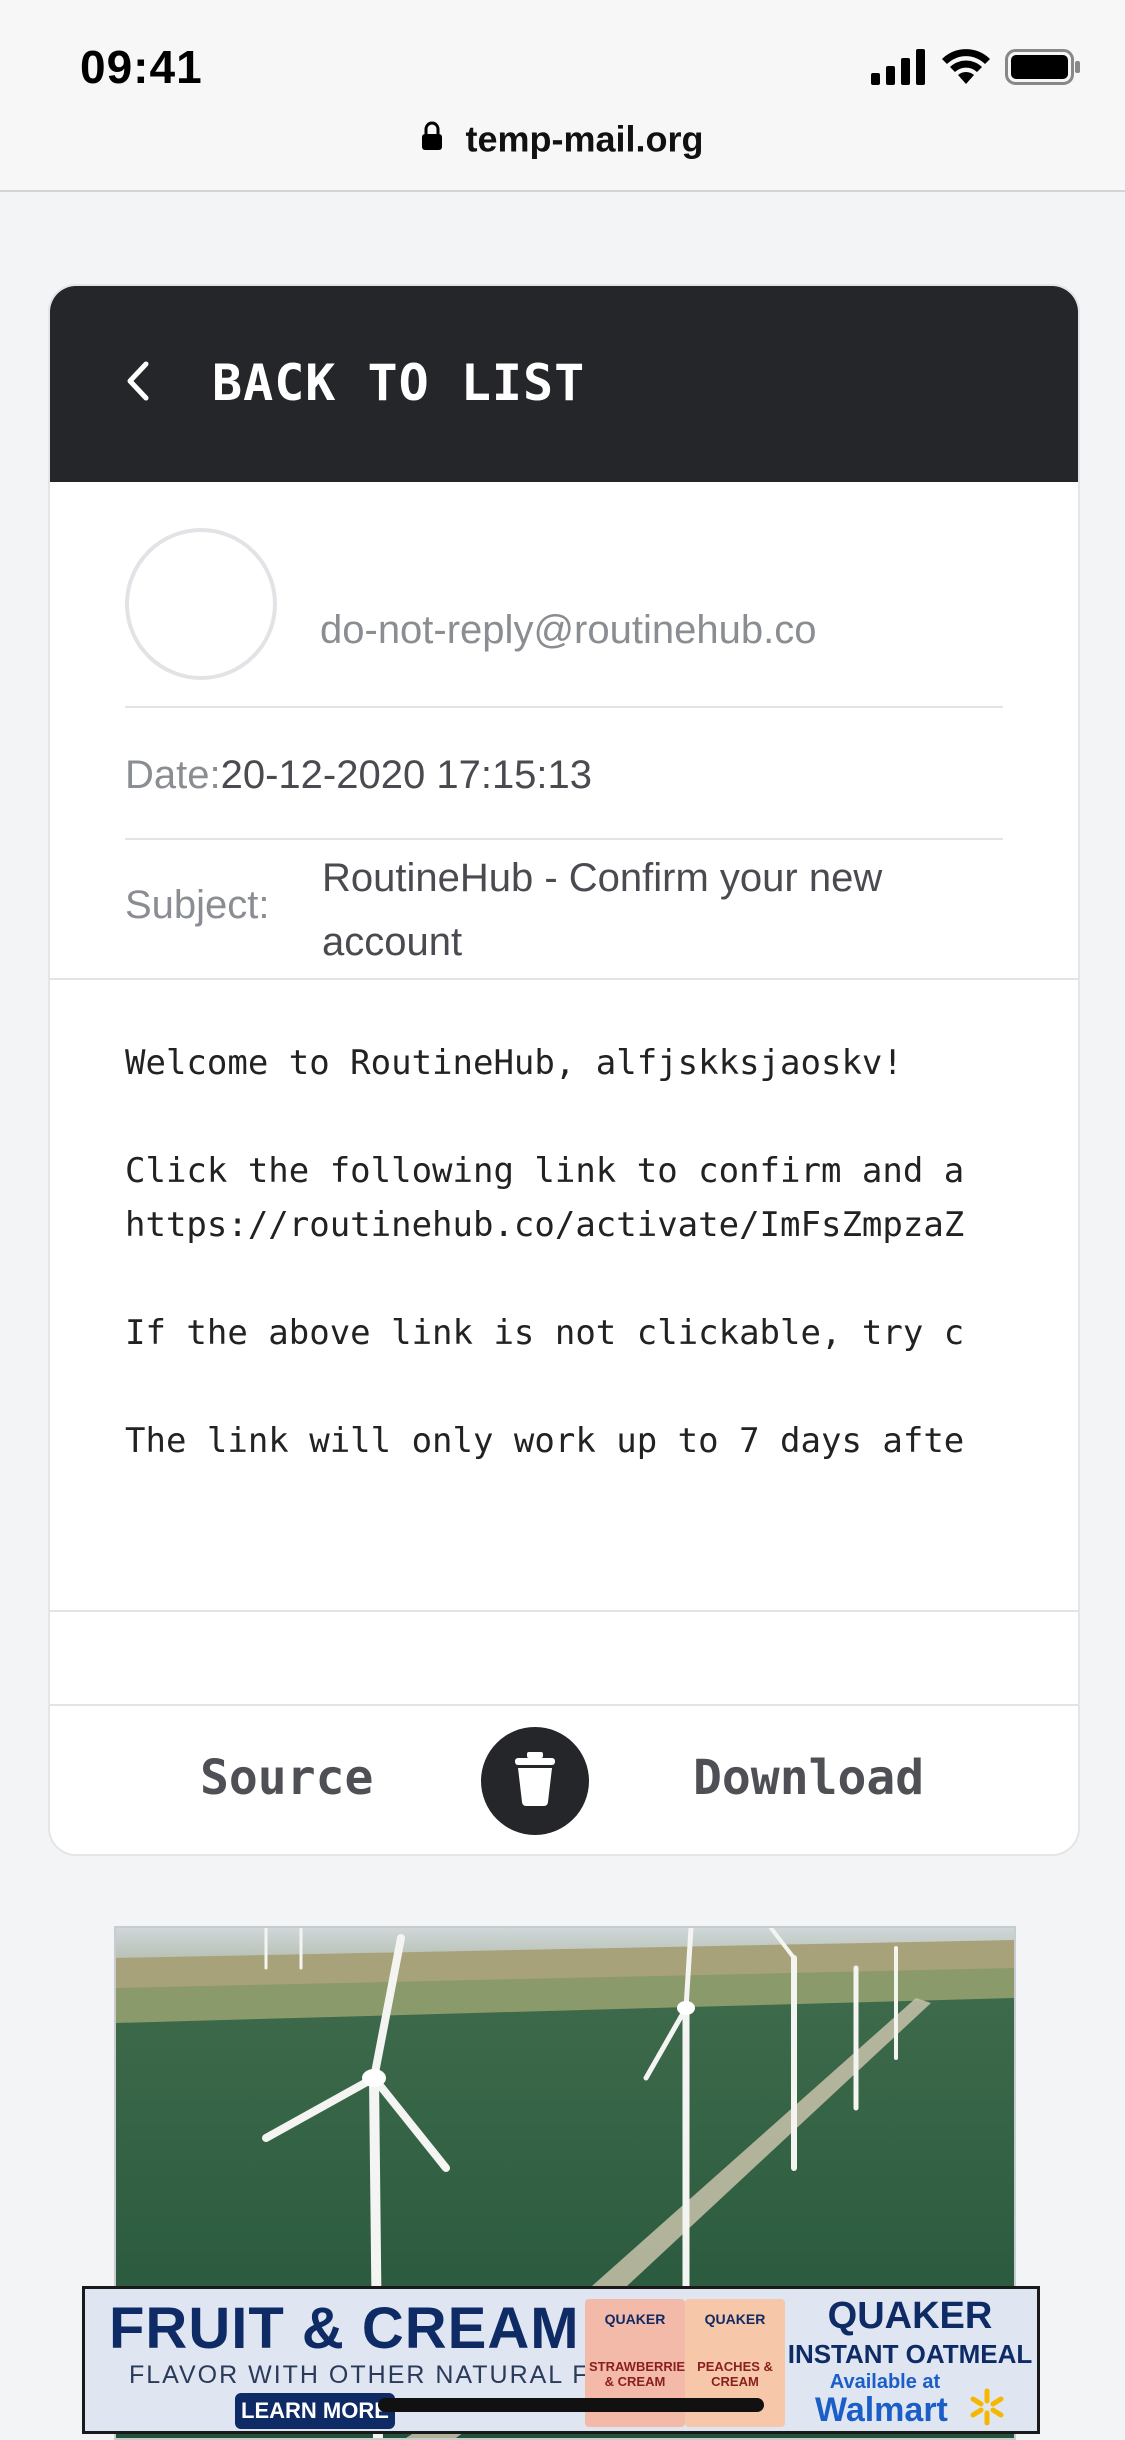 The width and height of the screenshot is (1125, 2440). What do you see at coordinates (406, 775) in the screenshot?
I see `date-value: 20-12-2020 17:15:13` at bounding box center [406, 775].